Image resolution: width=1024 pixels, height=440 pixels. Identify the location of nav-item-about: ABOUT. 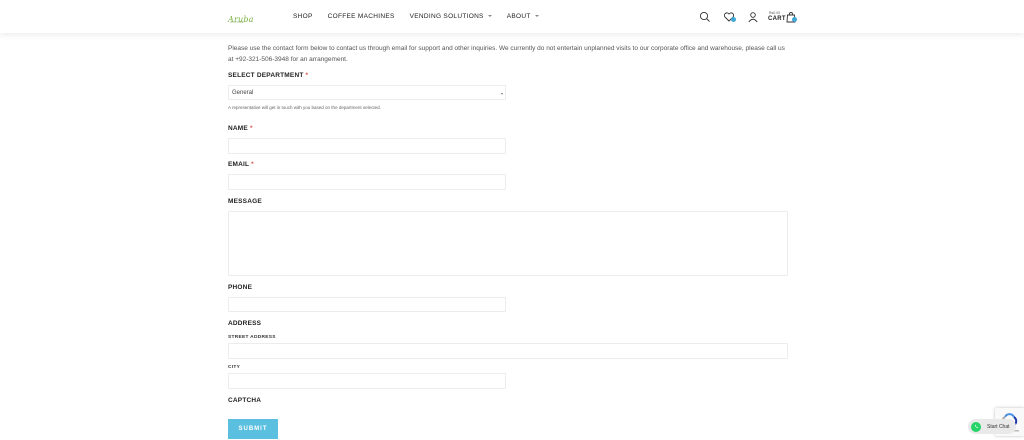
(523, 16).